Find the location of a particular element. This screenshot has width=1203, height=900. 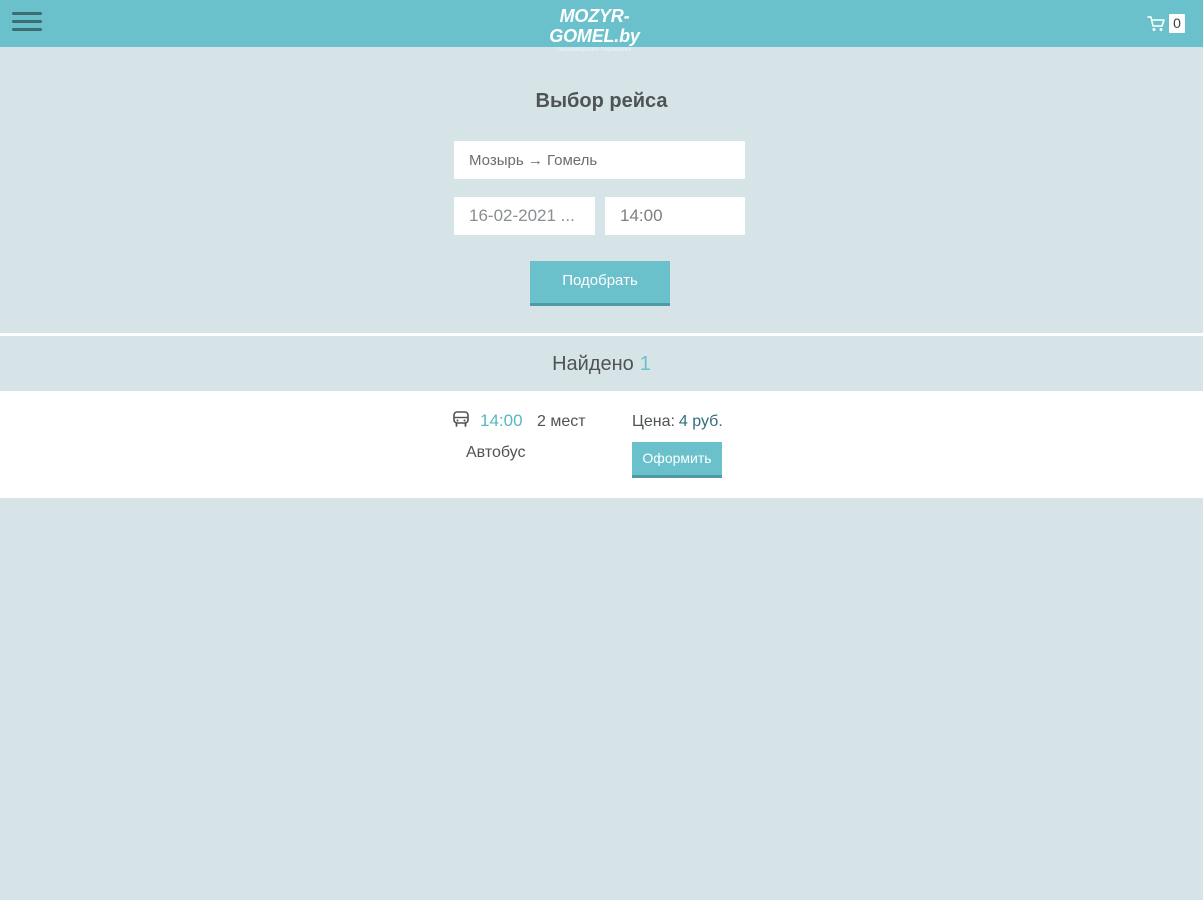

price-value: 4 руб. is located at coordinates (700, 421).